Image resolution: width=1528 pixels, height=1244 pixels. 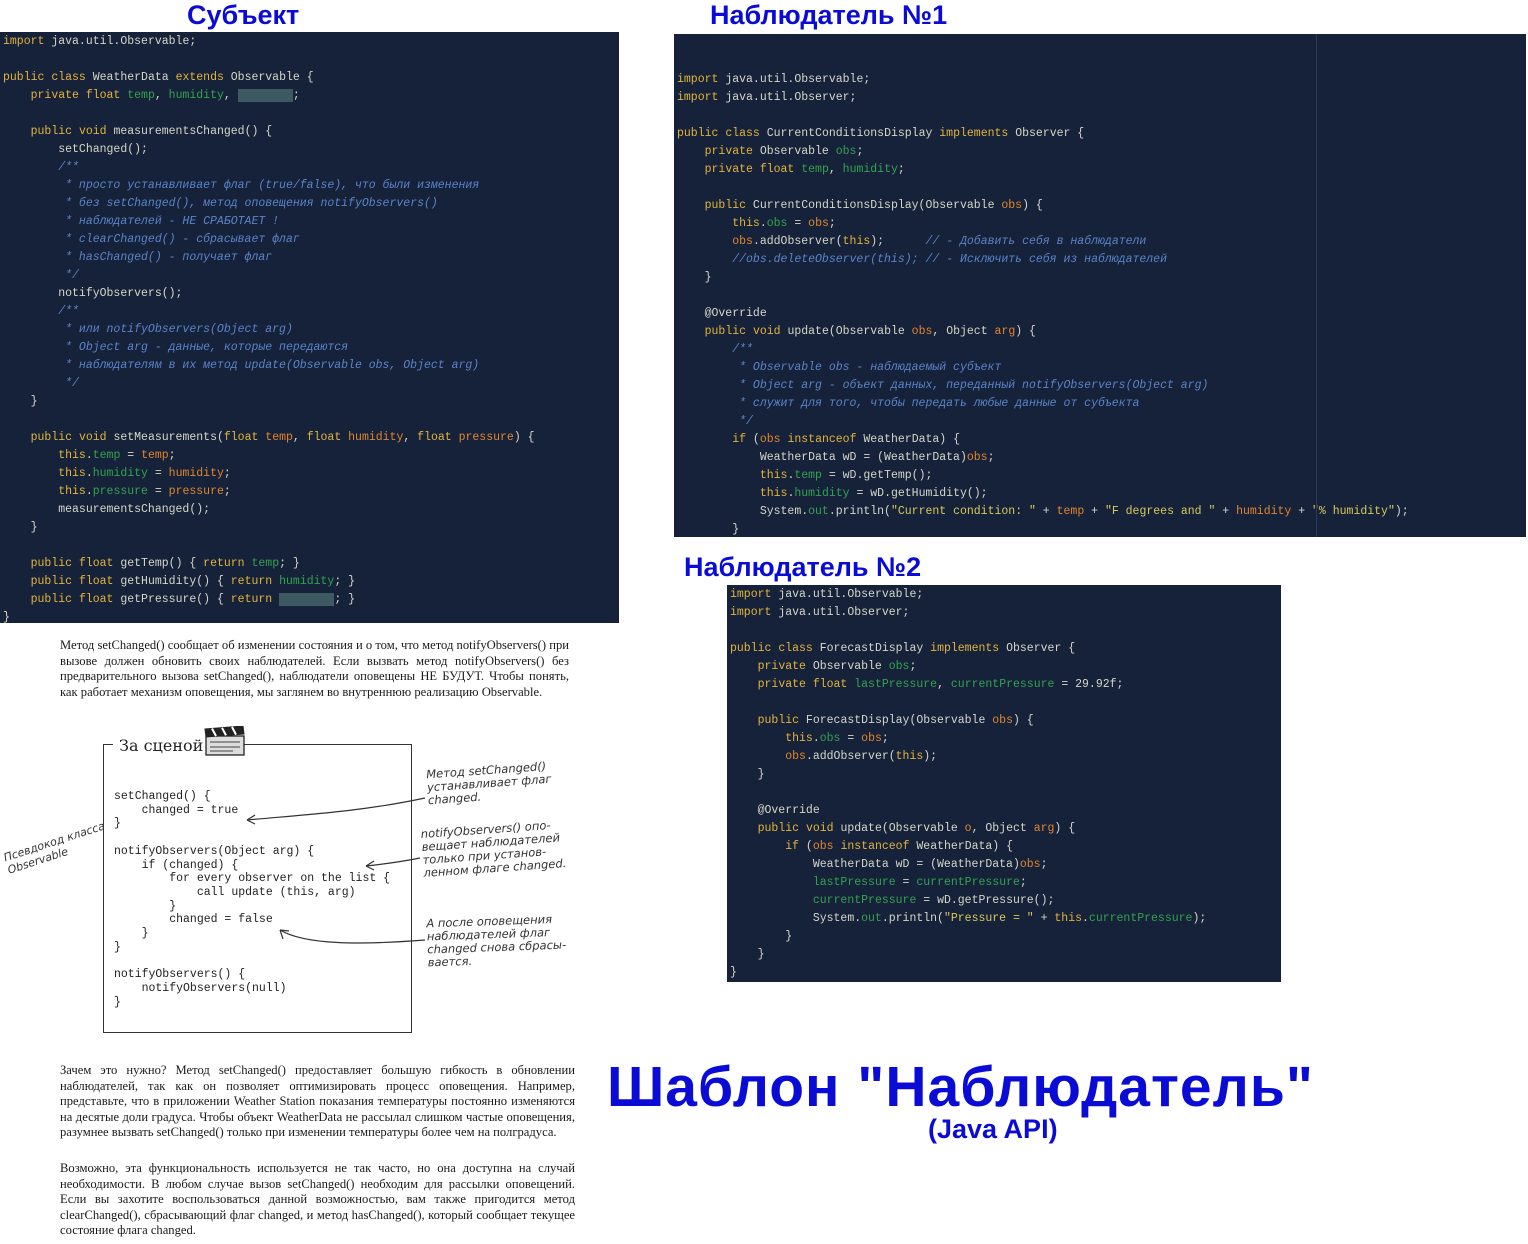 I want to click on code-line: setChanged();, so click(x=75, y=149).